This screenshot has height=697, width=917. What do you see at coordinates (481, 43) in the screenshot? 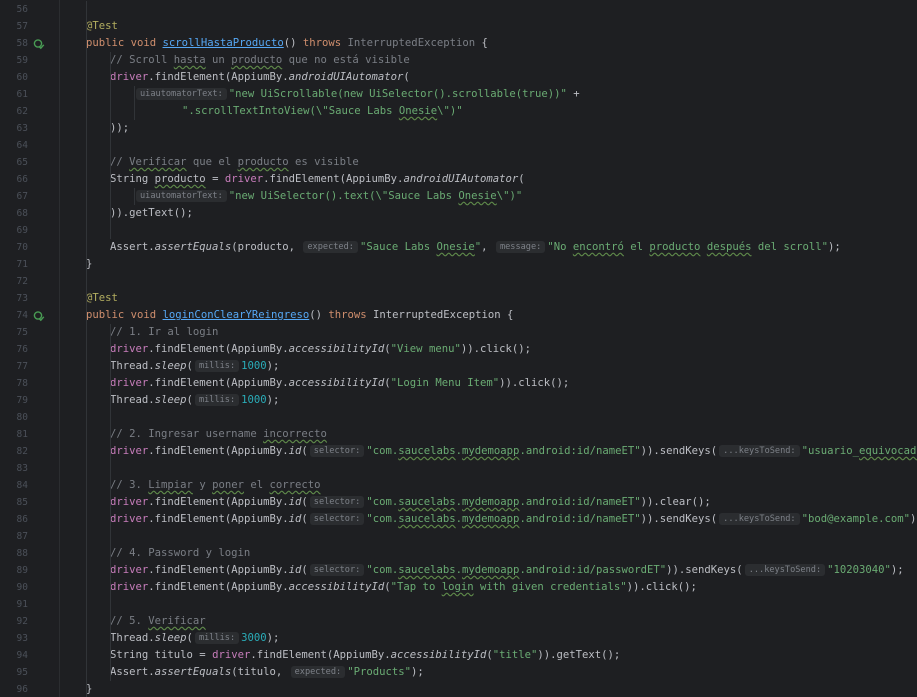
I see `code-token: {` at bounding box center [481, 43].